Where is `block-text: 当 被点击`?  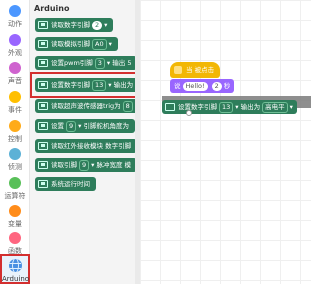
block-text: 当 被点击 is located at coordinates (200, 70).